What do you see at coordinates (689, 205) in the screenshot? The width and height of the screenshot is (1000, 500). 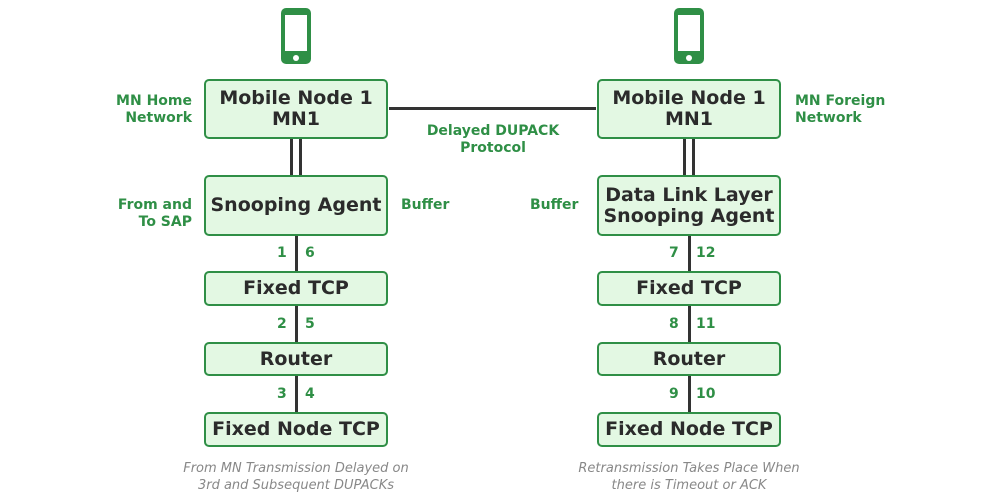 I see `right-snooping-agent: Data Link Layer Snooping Agent` at bounding box center [689, 205].